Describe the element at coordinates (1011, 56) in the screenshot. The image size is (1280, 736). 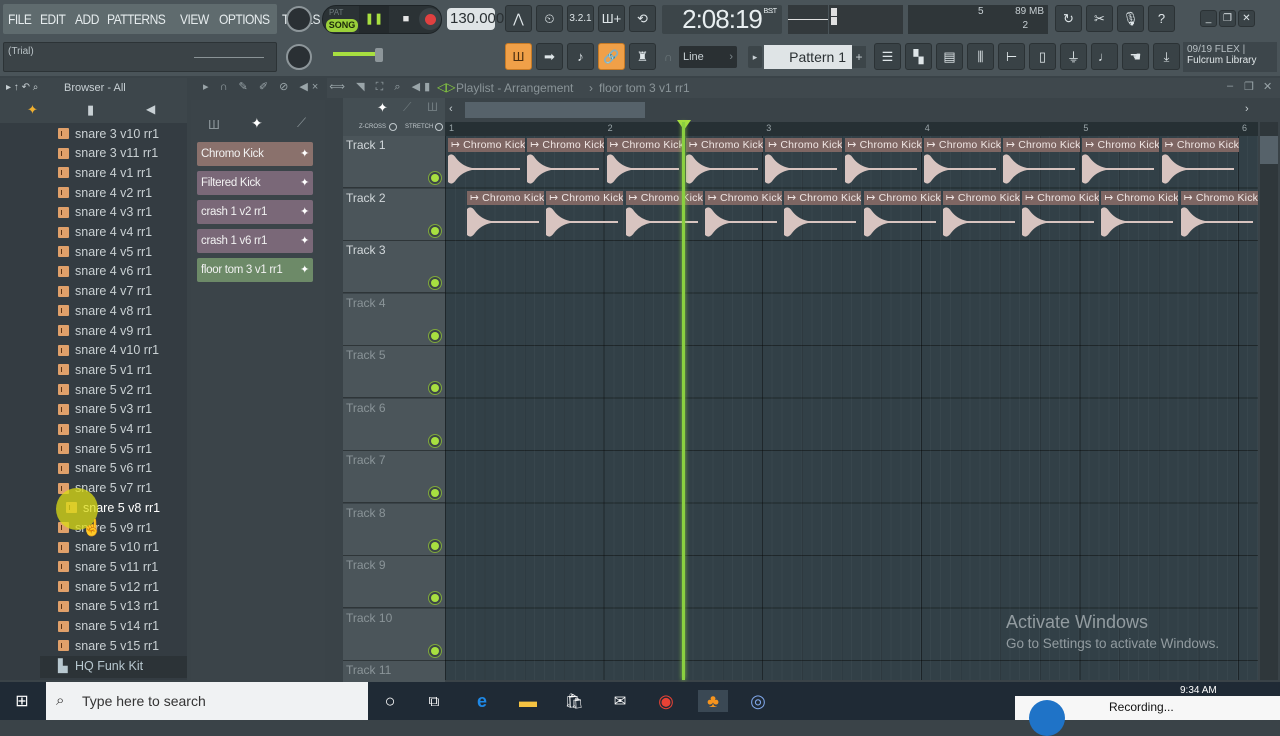
I see `browser-button: ⊢` at that location.